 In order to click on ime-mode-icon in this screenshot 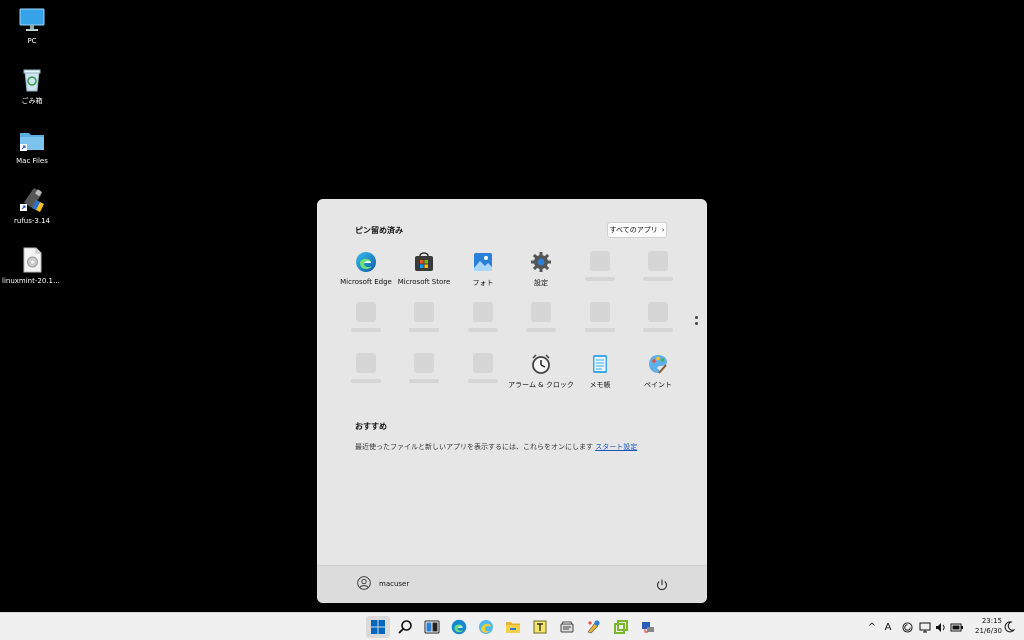, I will do `click(907, 627)`.